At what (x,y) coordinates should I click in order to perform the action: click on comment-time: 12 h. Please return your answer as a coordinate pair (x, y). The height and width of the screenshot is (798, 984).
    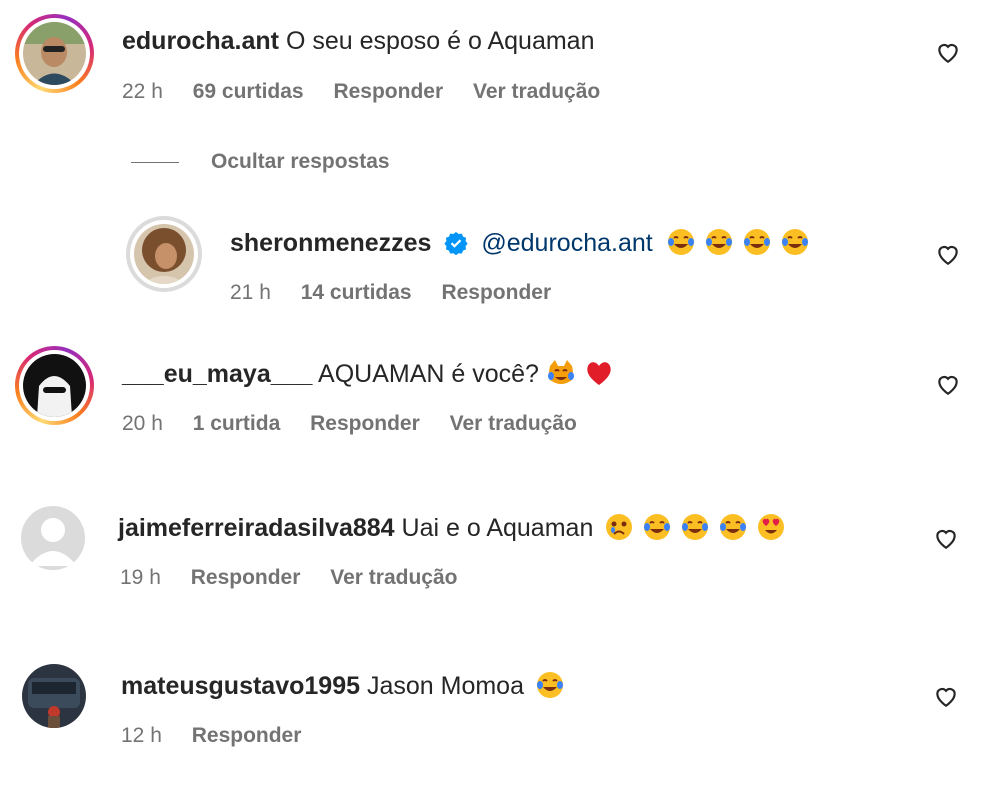
    Looking at the image, I should click on (141, 735).